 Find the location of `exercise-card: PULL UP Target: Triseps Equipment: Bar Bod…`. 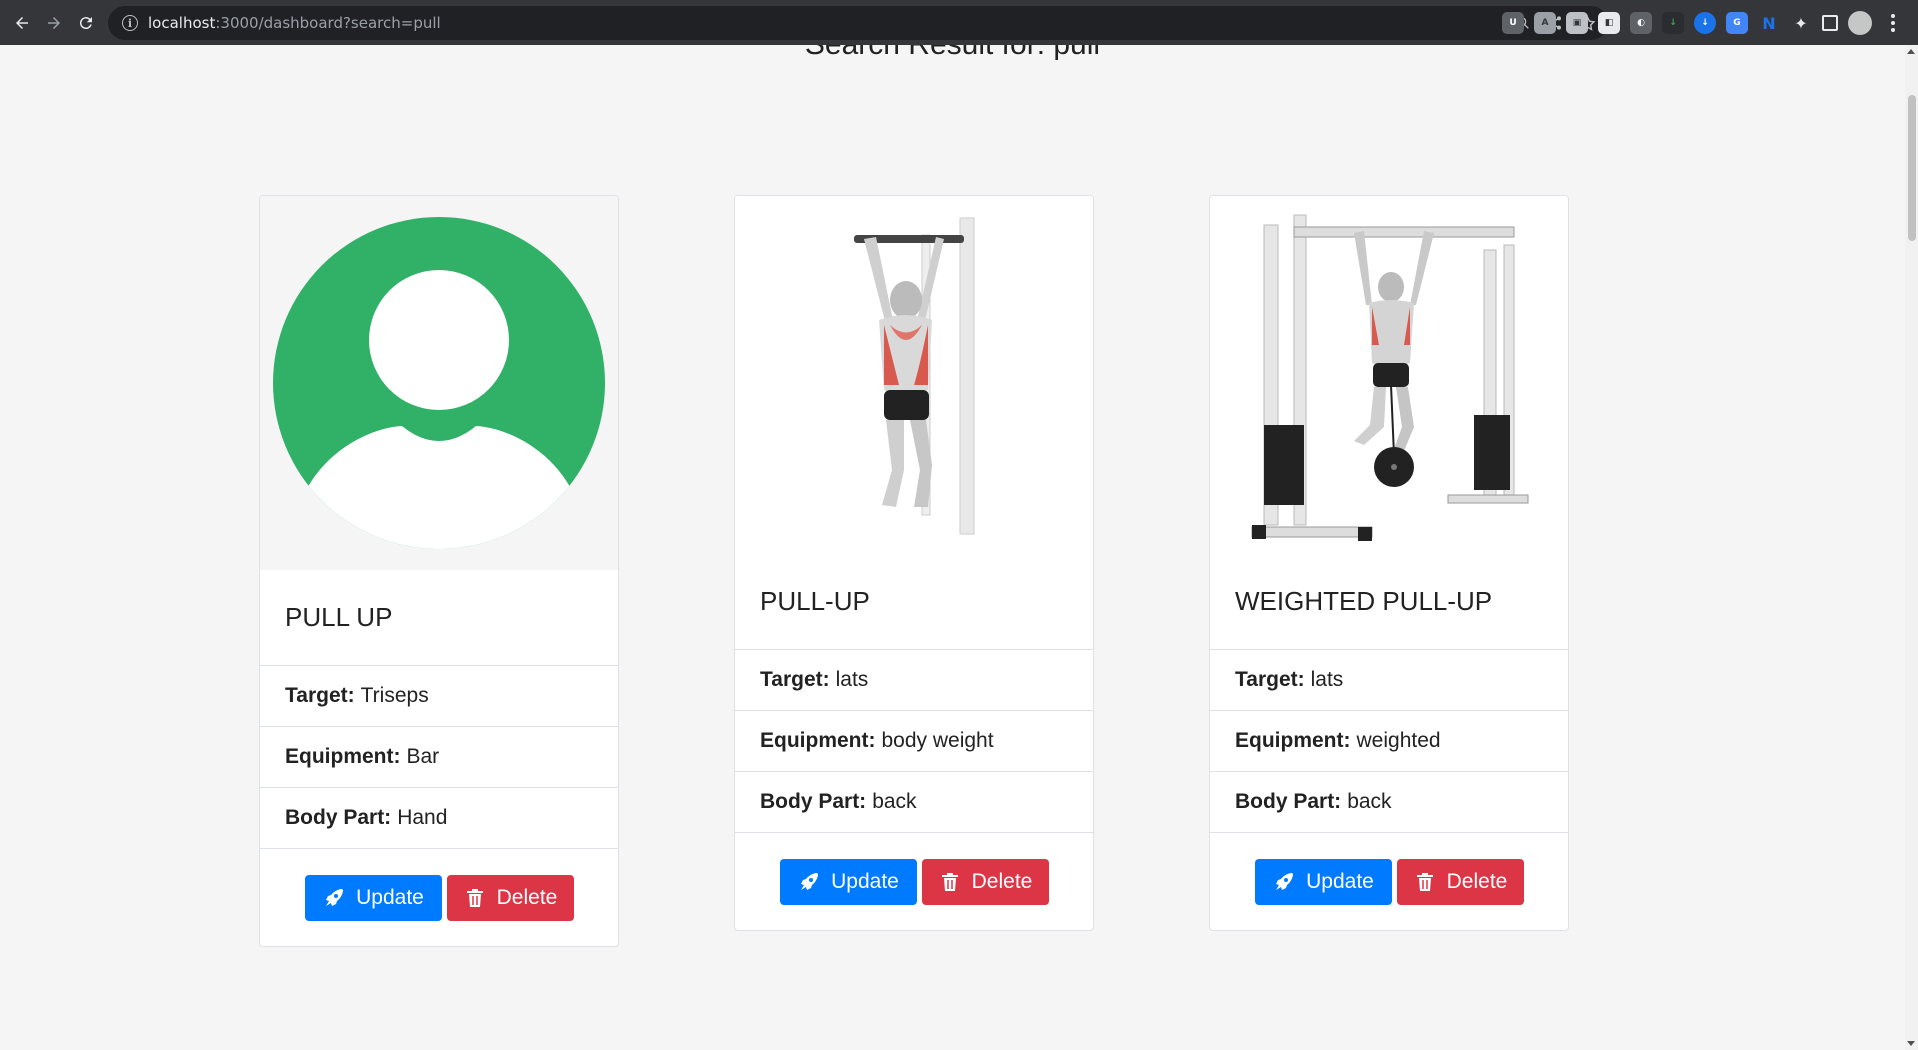

exercise-card: PULL UP Target: Triseps Equipment: Bar Bod… is located at coordinates (439, 571).